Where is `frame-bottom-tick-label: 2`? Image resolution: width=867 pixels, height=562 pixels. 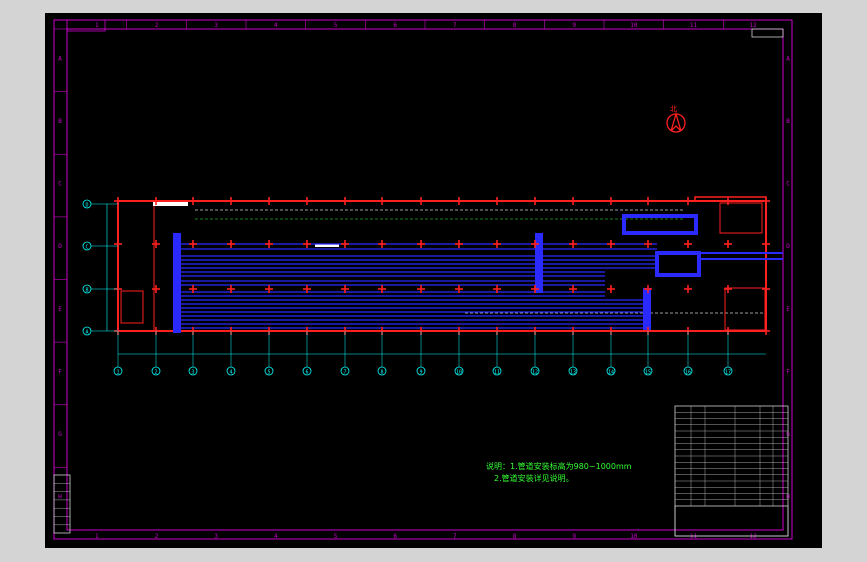
frame-bottom-tick-label: 2 is located at coordinates (157, 536).